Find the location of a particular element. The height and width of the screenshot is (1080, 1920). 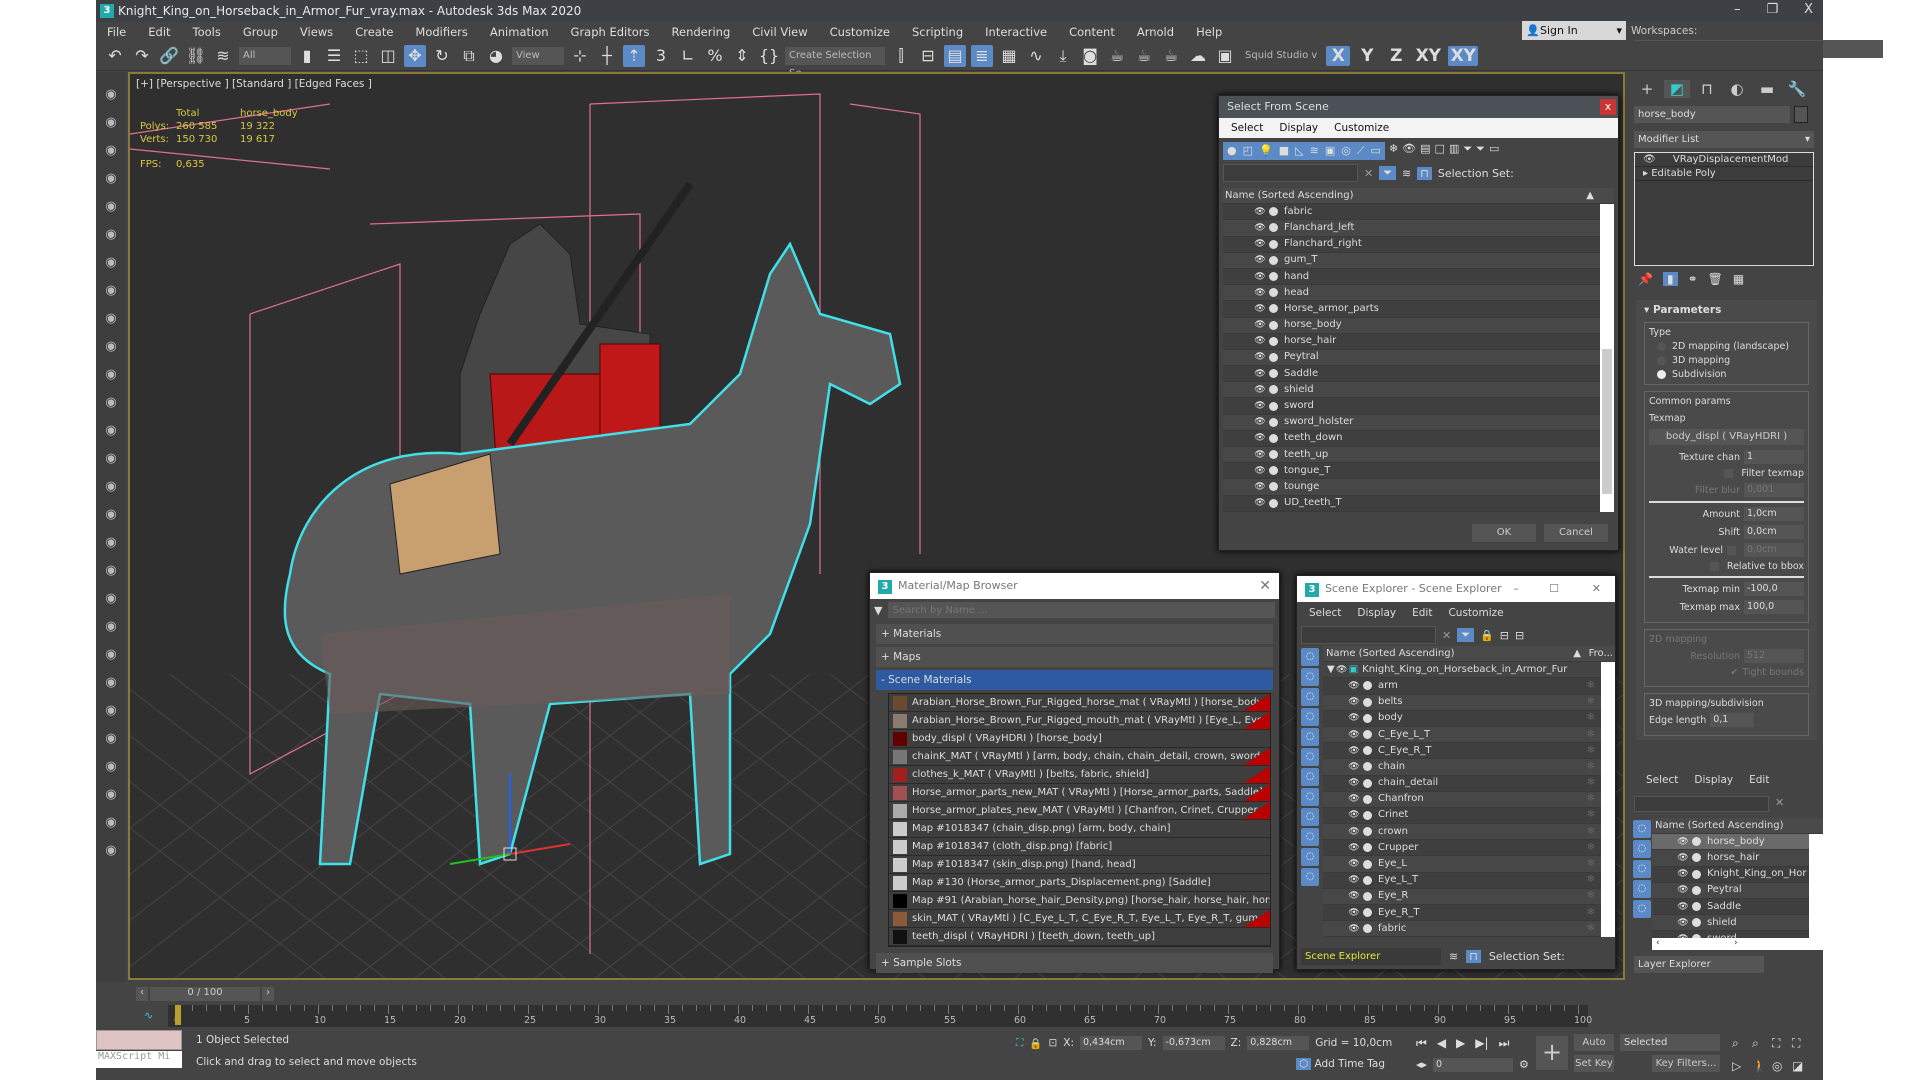

clear-search-icon: ✕ is located at coordinates (1446, 635).